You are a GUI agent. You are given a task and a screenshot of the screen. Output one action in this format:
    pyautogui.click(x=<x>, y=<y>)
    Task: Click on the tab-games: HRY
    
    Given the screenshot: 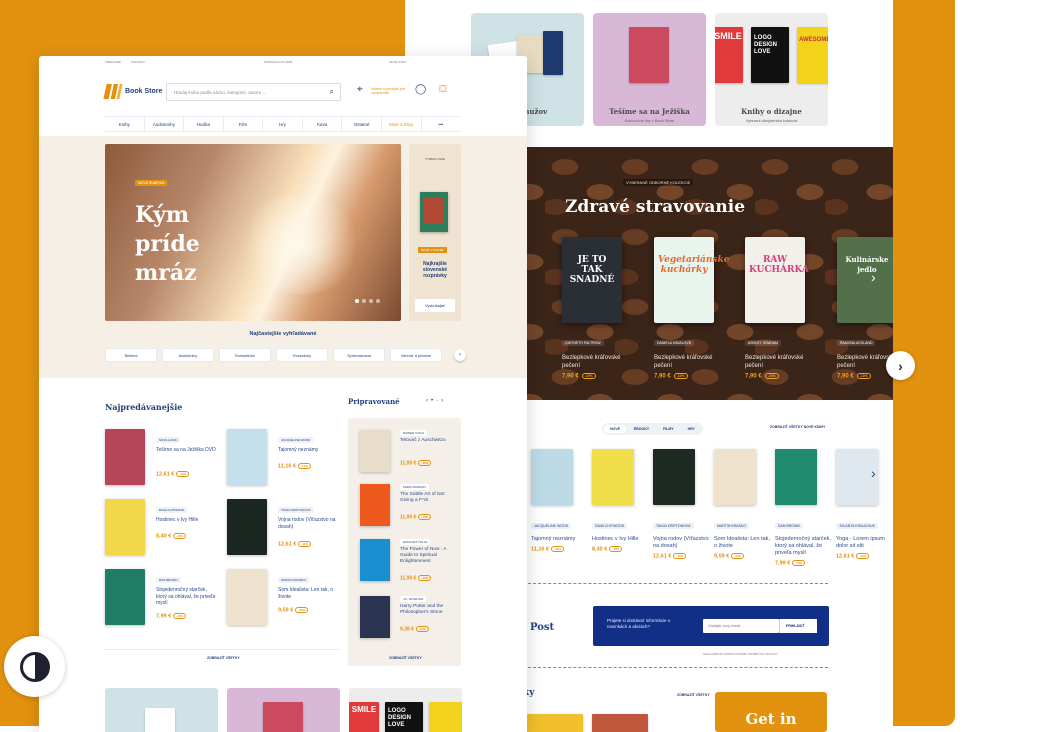 What is the action you would take?
    pyautogui.click(x=691, y=429)
    